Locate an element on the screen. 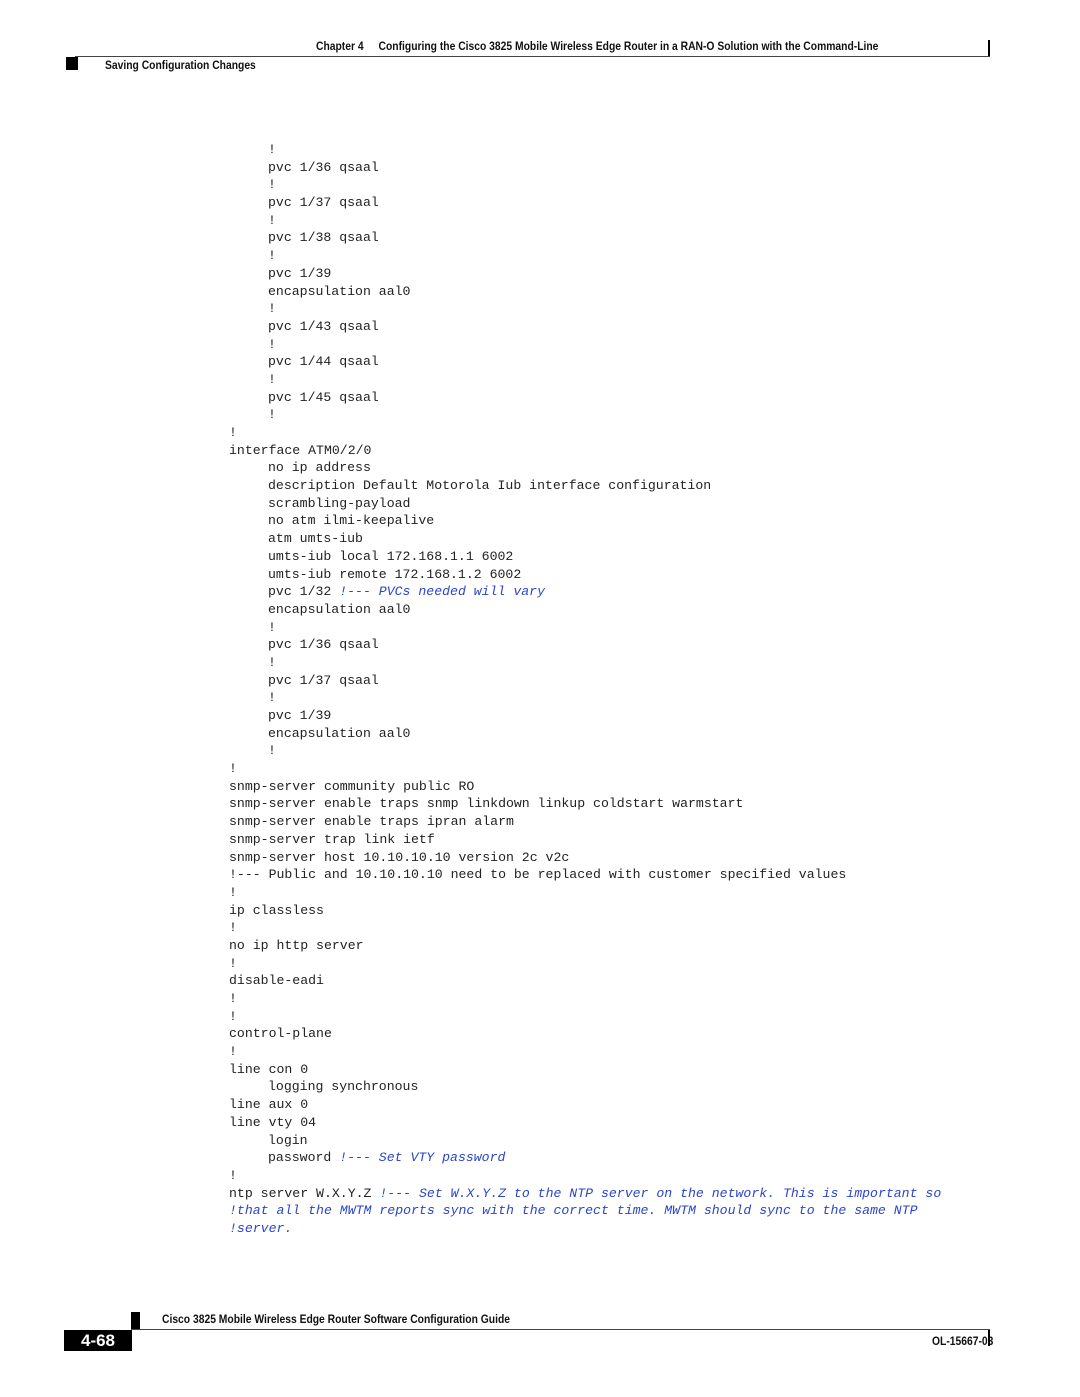  code-line: line aux 0 is located at coordinates (585, 1105).